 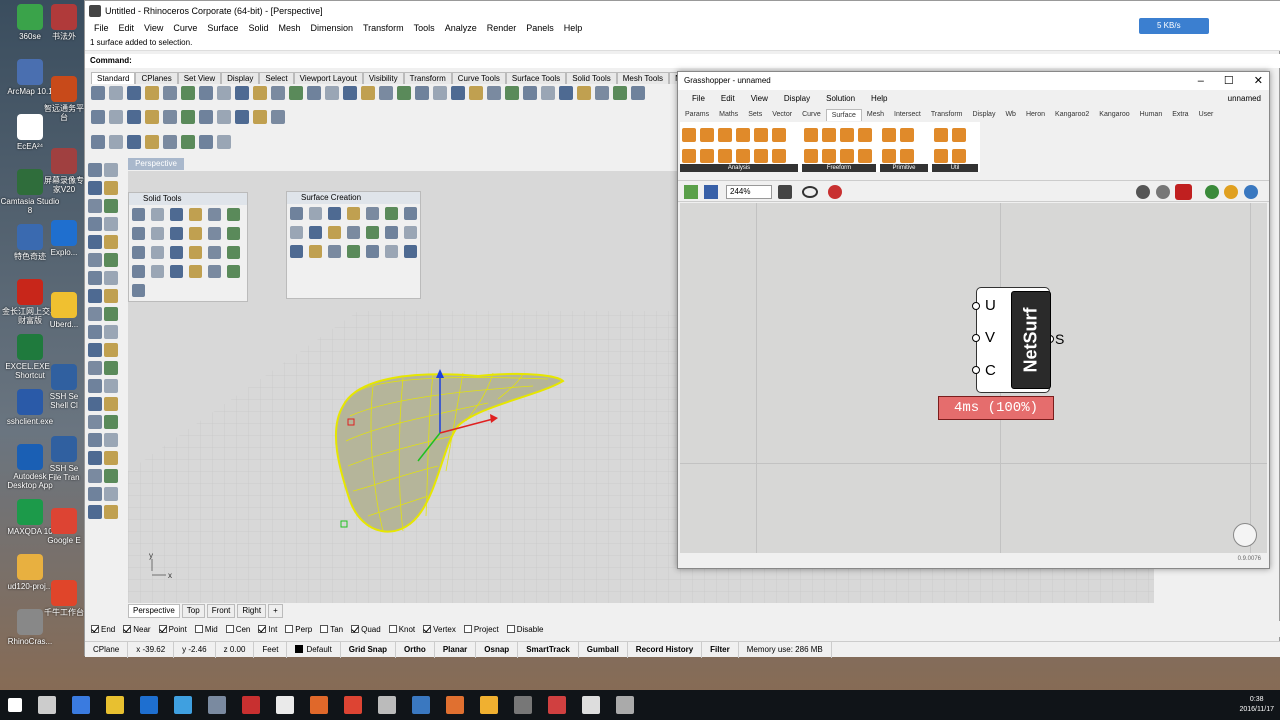 I want to click on rhino-taskbar-icon, so click(x=523, y=705).